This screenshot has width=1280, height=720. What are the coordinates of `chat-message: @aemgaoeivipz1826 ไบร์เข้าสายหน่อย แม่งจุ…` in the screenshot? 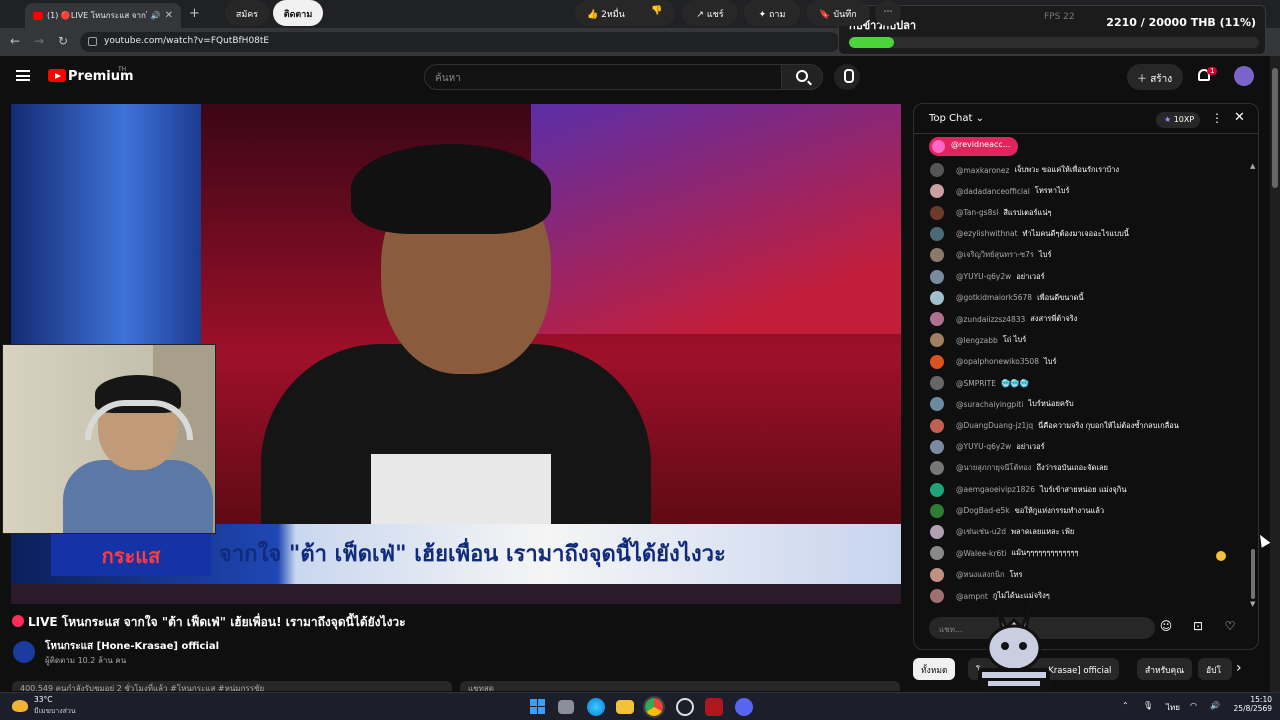 It's located at (1028, 490).